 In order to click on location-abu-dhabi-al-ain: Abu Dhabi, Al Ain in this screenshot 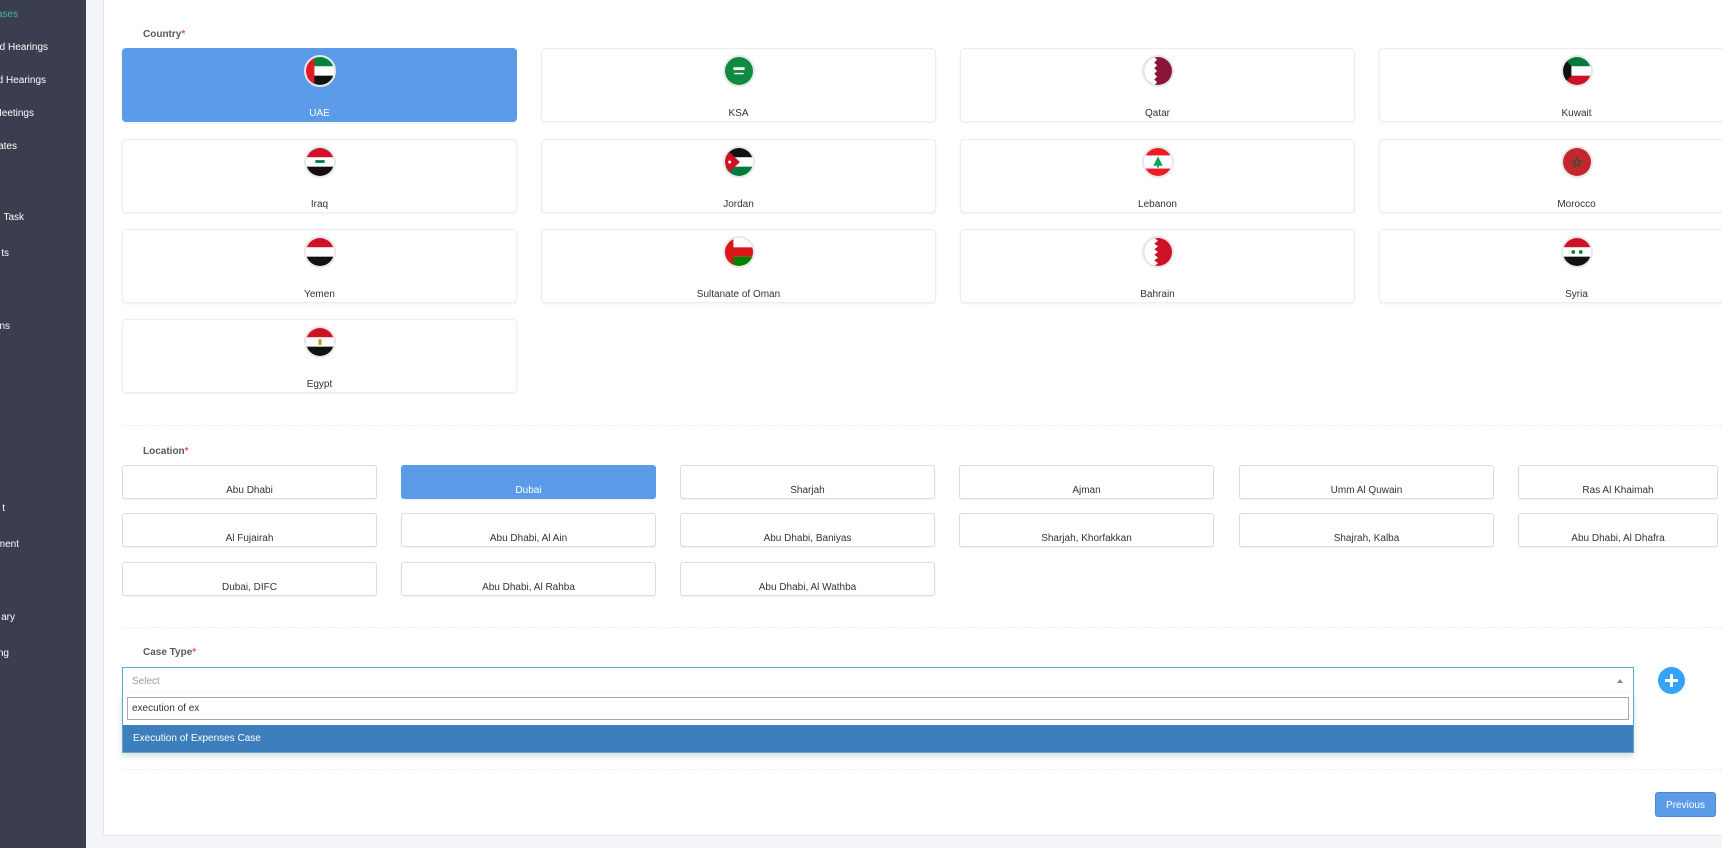, I will do `click(528, 530)`.